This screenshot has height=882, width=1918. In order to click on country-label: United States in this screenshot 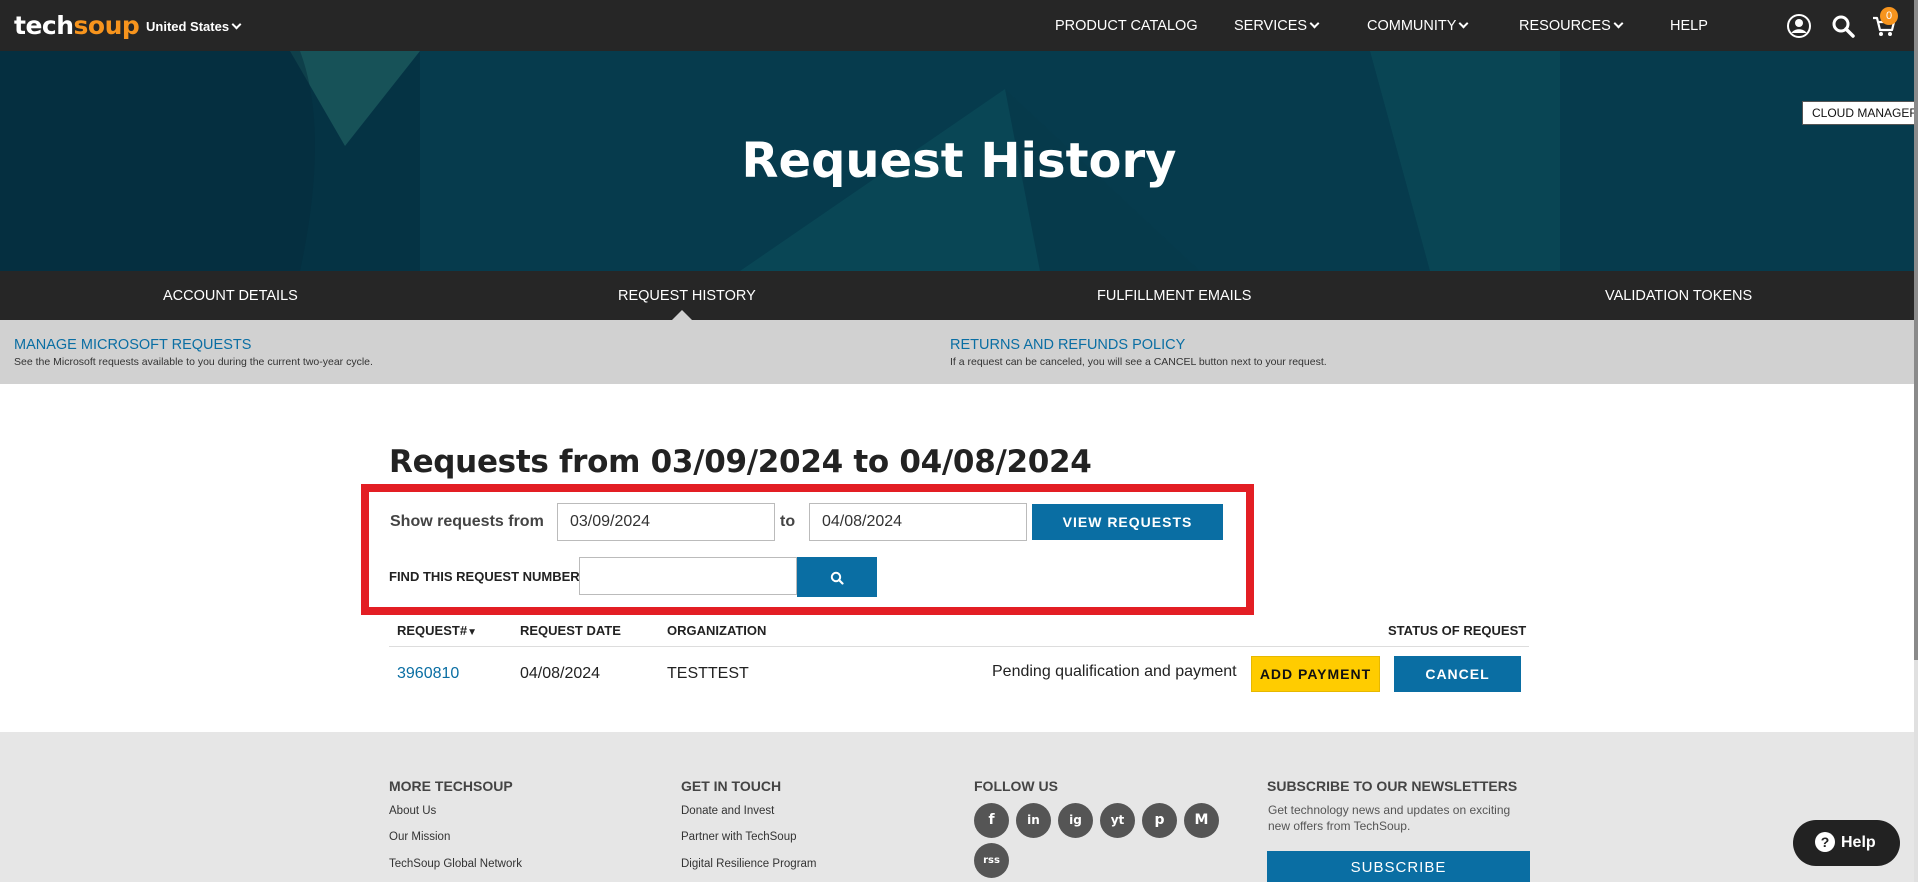, I will do `click(188, 26)`.